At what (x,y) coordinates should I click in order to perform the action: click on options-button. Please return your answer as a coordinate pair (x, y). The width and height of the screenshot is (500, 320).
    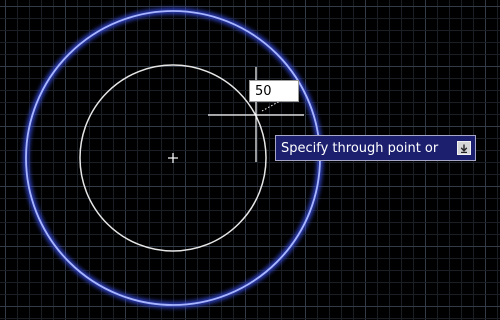
    Looking at the image, I should click on (464, 148).